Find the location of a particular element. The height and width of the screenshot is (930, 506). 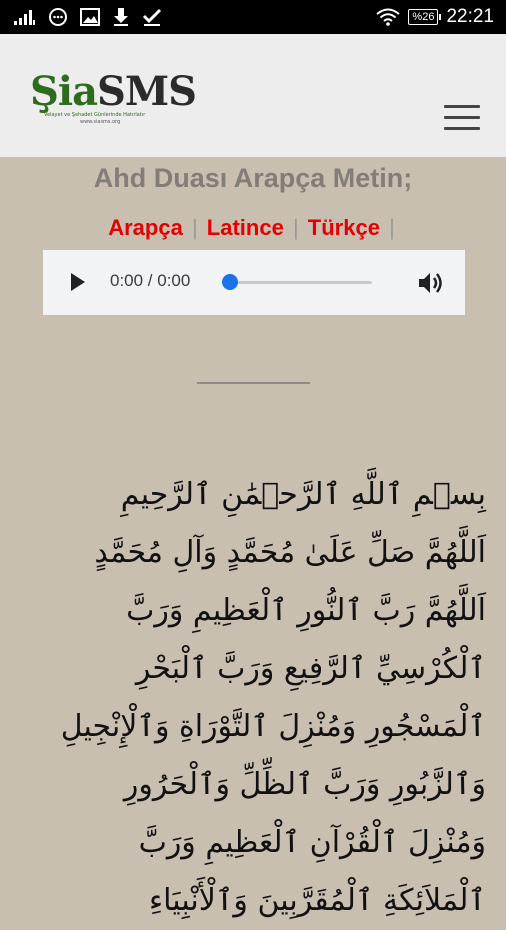

page-title: Ahd Duası Arapça Metin; is located at coordinates (253, 178).